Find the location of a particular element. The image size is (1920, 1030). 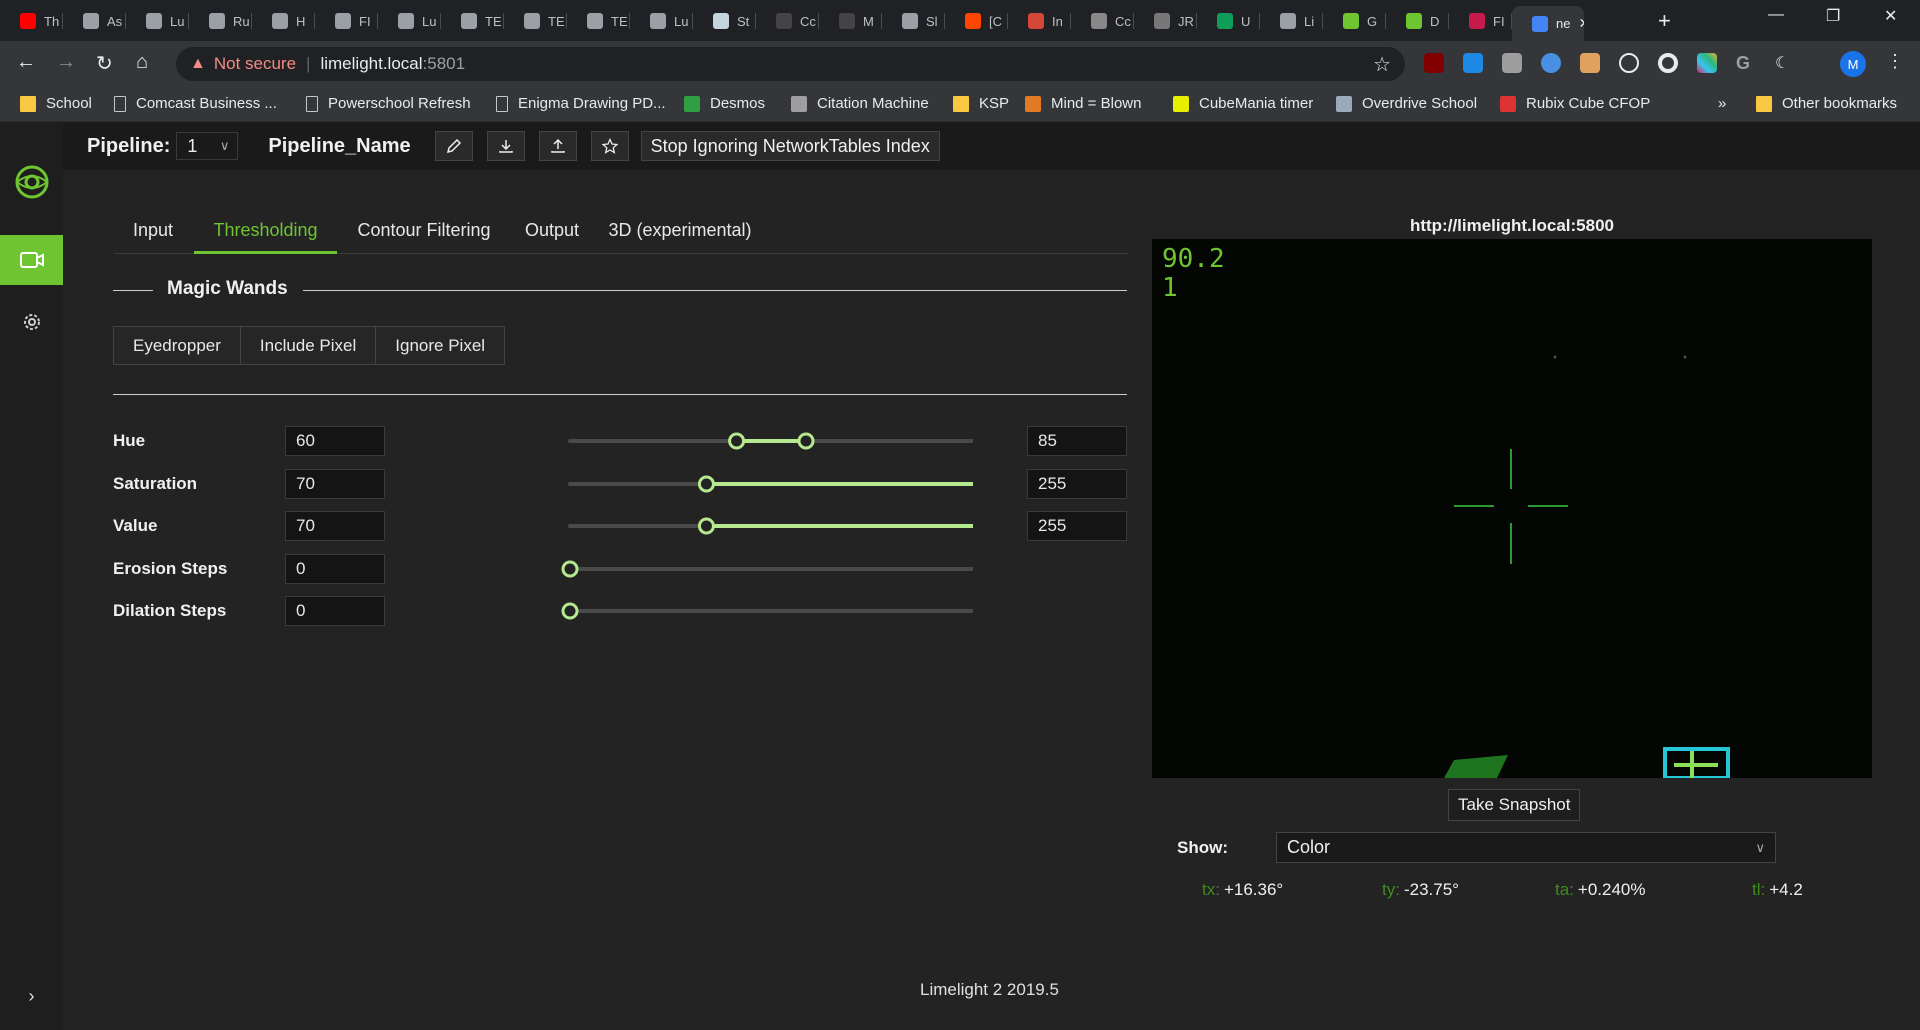

back-icon: ← is located at coordinates (26, 62).